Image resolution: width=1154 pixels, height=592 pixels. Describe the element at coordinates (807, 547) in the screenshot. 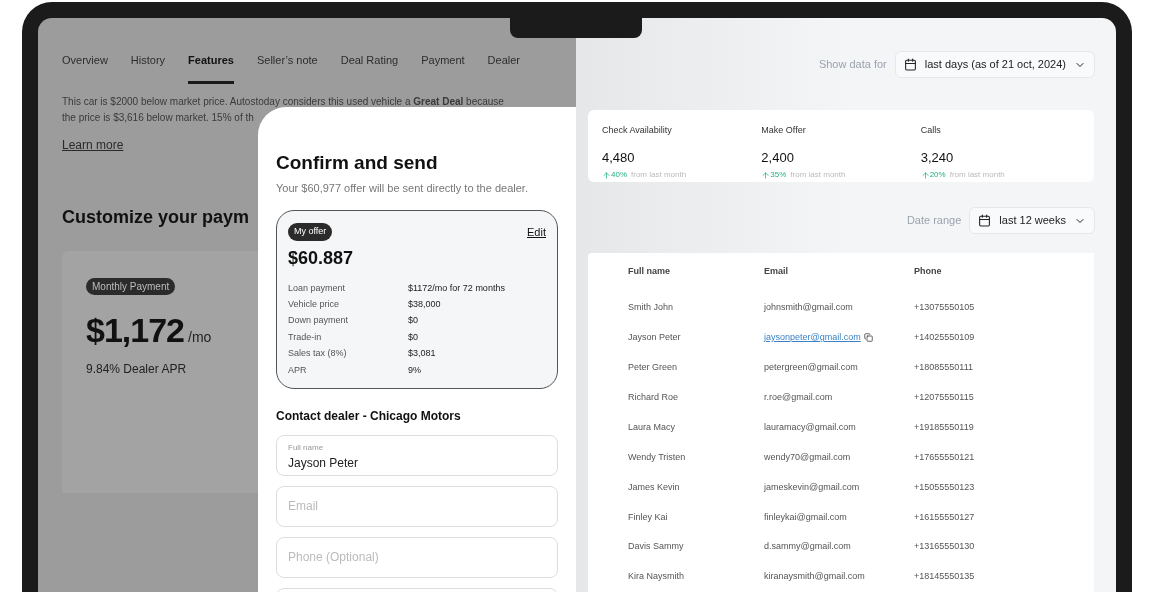

I see `email-cell: d.sammy@gmail.com` at that location.